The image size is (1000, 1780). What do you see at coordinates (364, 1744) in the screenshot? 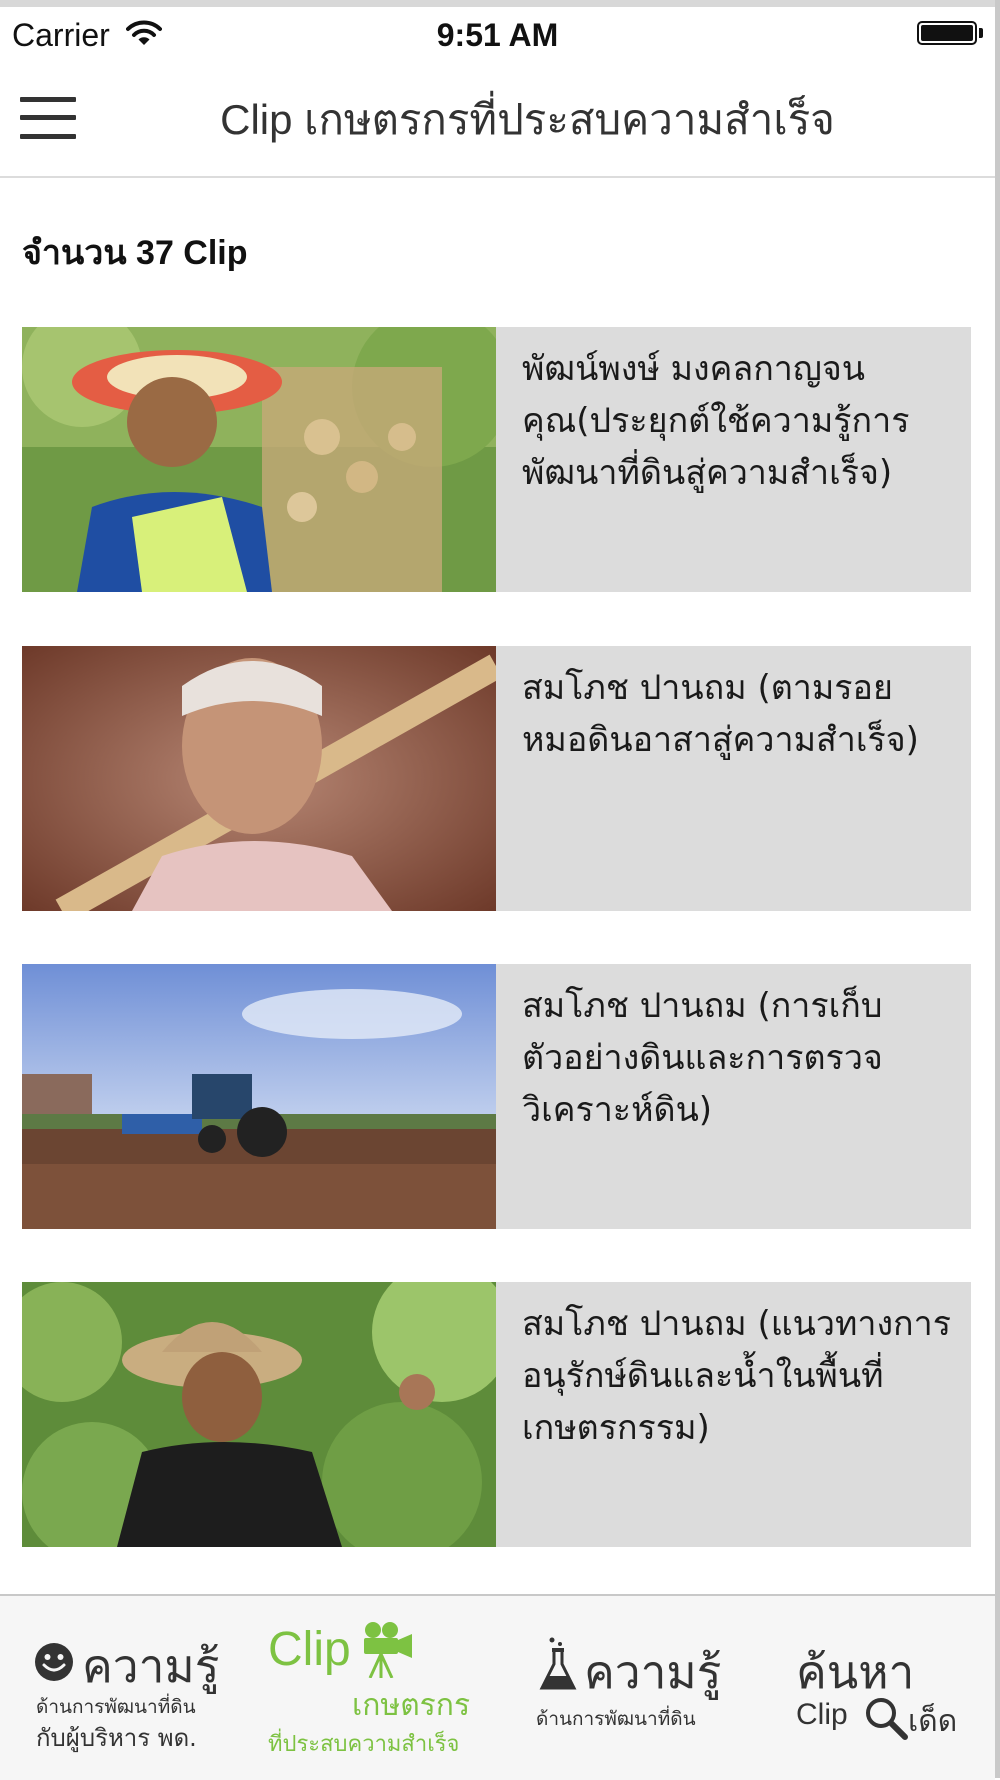
I see `tab-subtitle: ที่ประสบความสำเร็จ` at bounding box center [364, 1744].